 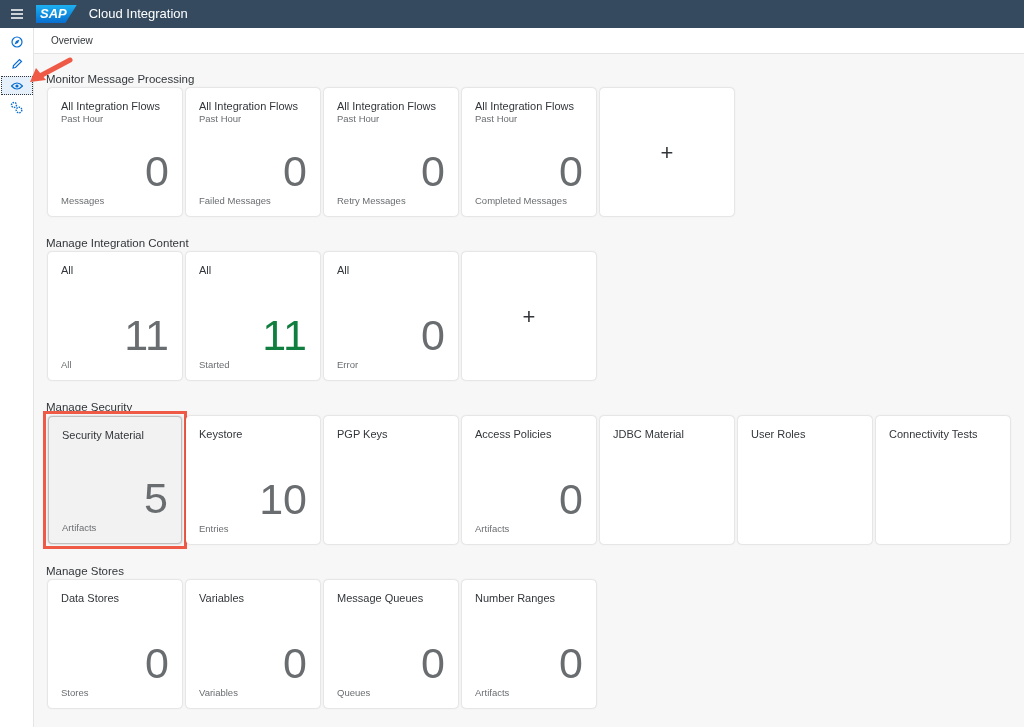 I want to click on tile: All Integration Flows Past Hour 0 Messages, so click(x=115, y=152).